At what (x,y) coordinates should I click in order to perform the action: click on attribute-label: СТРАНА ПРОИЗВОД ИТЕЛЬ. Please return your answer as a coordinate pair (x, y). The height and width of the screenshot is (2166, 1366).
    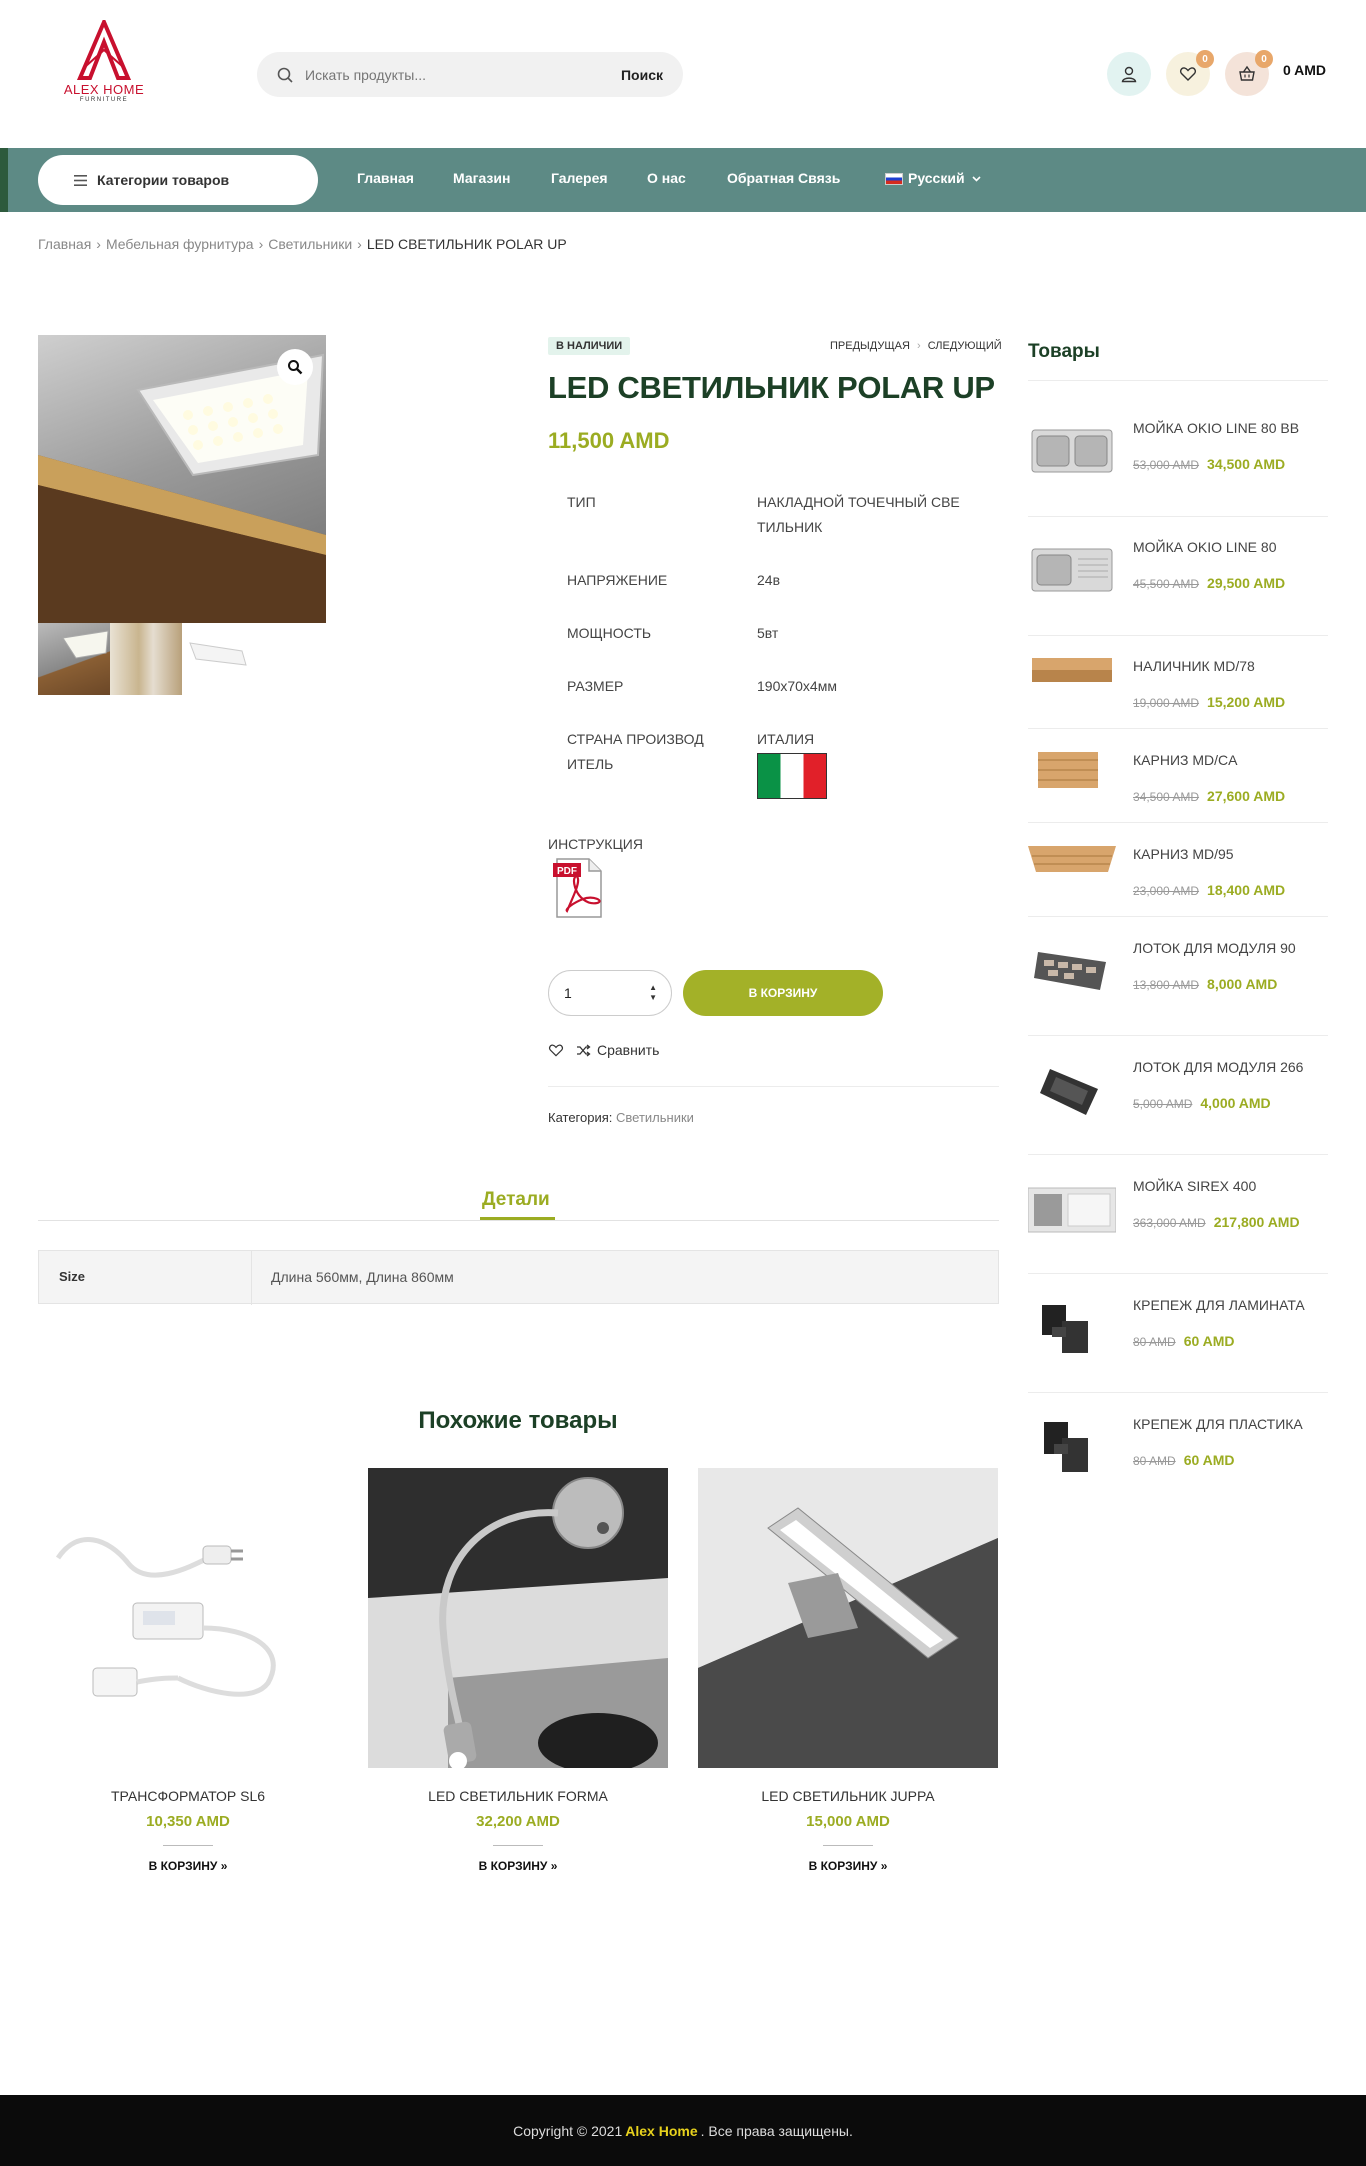
    Looking at the image, I should click on (635, 751).